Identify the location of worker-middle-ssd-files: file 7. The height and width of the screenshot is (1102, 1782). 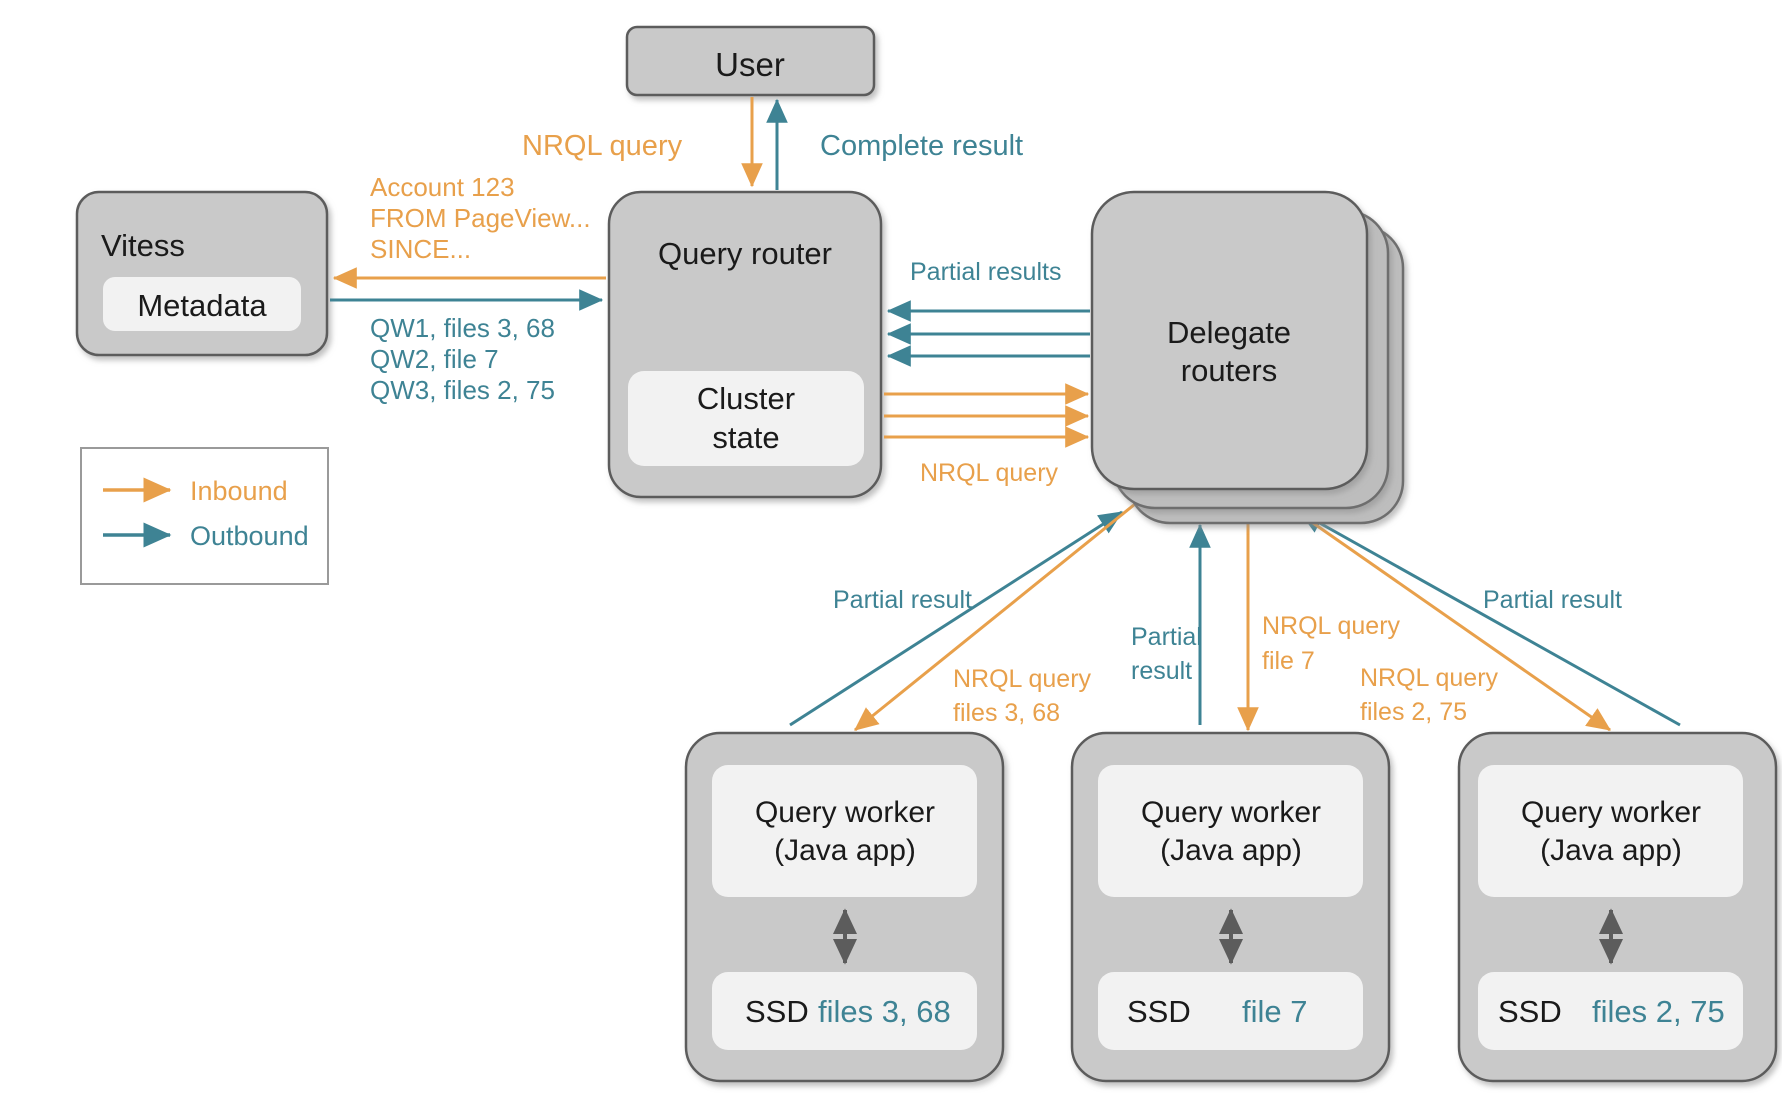
(1274, 1011).